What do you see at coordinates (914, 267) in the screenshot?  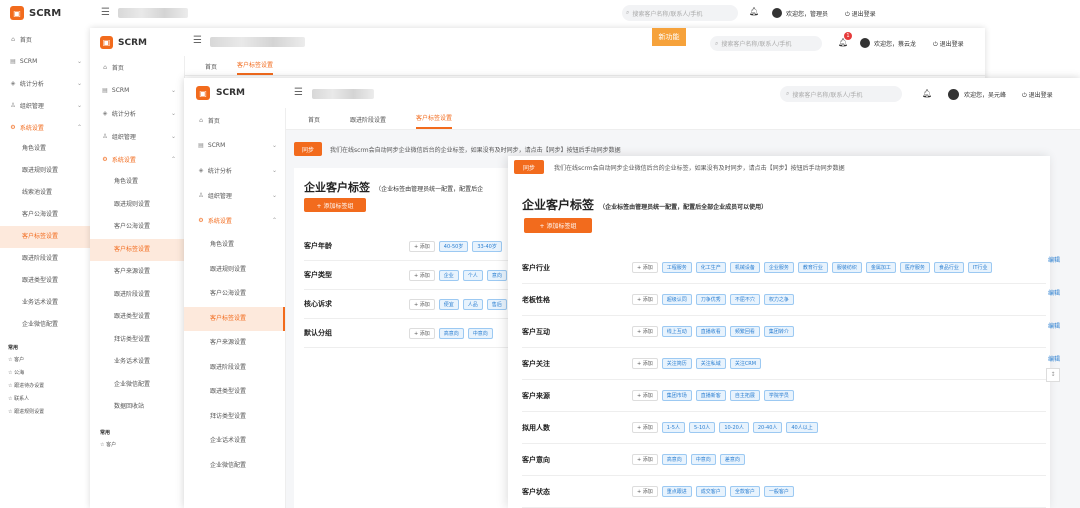 I see `tag-chip: 医疗服务` at bounding box center [914, 267].